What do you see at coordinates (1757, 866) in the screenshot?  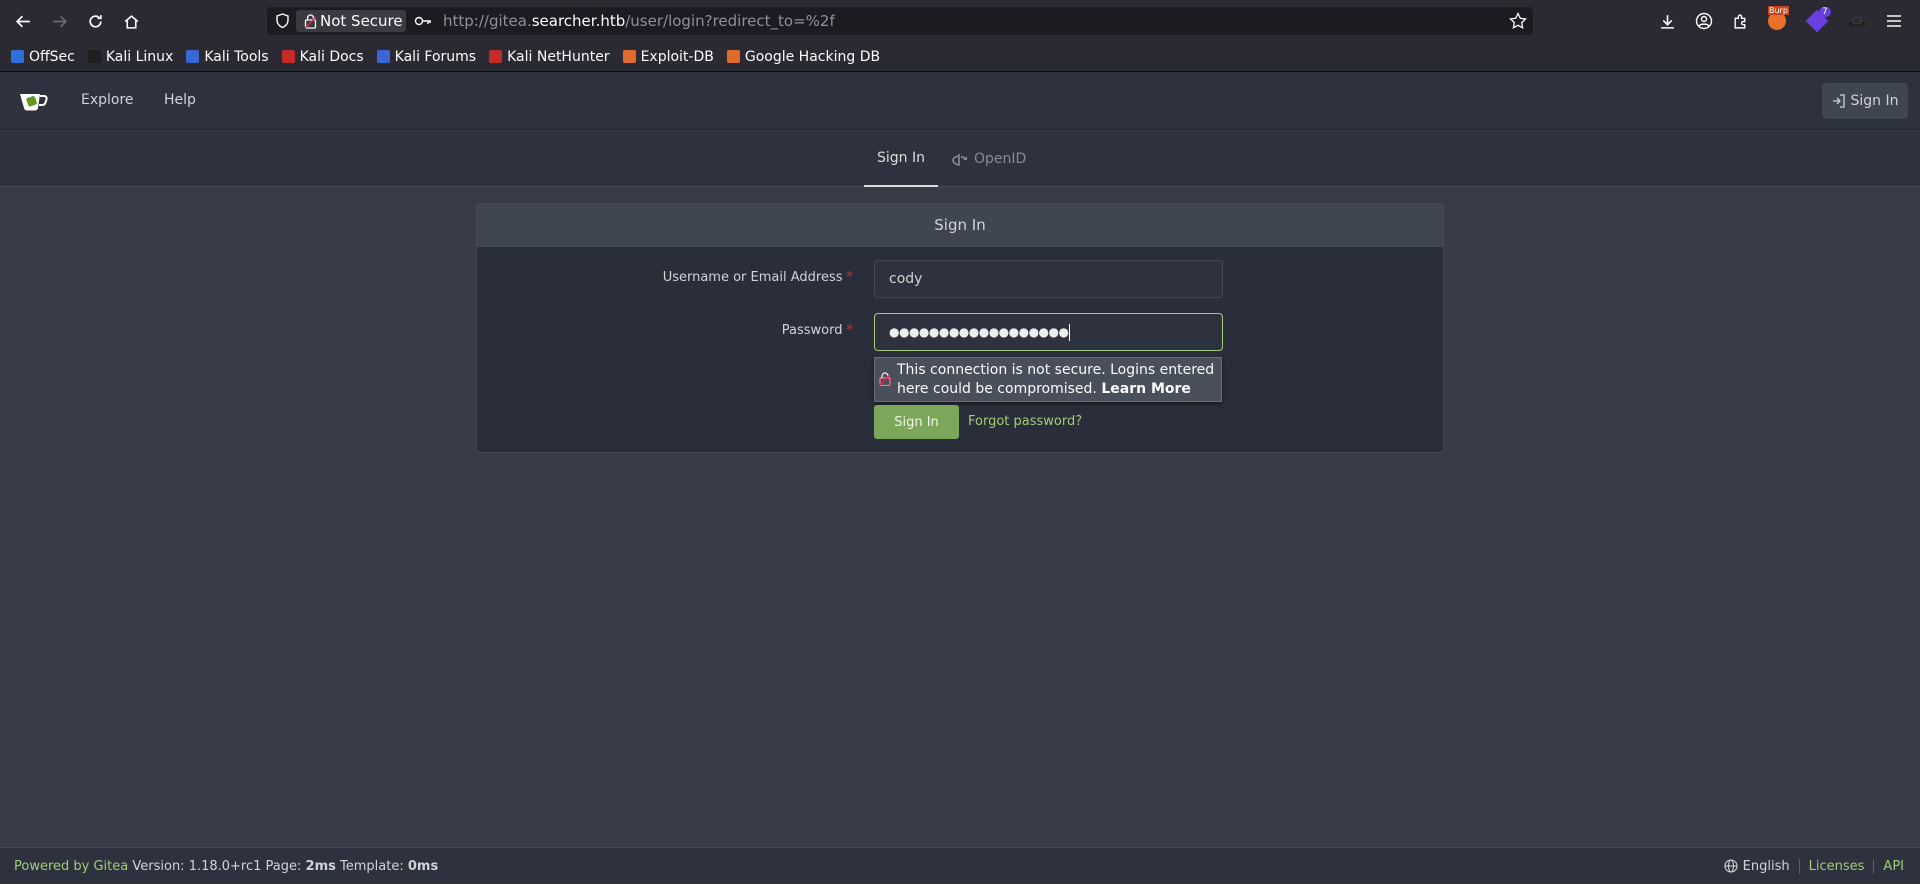 I see `language-selector: English` at bounding box center [1757, 866].